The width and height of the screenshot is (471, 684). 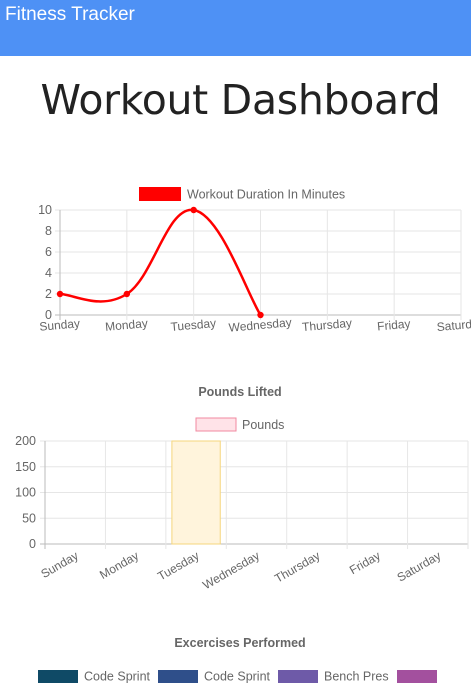 What do you see at coordinates (25, 441) in the screenshot?
I see `y-tick-label: 200` at bounding box center [25, 441].